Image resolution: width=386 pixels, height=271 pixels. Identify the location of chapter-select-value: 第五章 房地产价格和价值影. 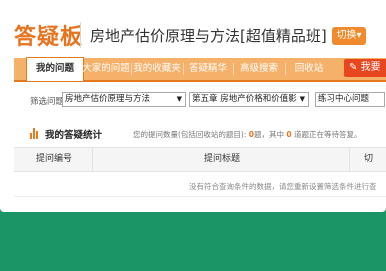
(244, 99).